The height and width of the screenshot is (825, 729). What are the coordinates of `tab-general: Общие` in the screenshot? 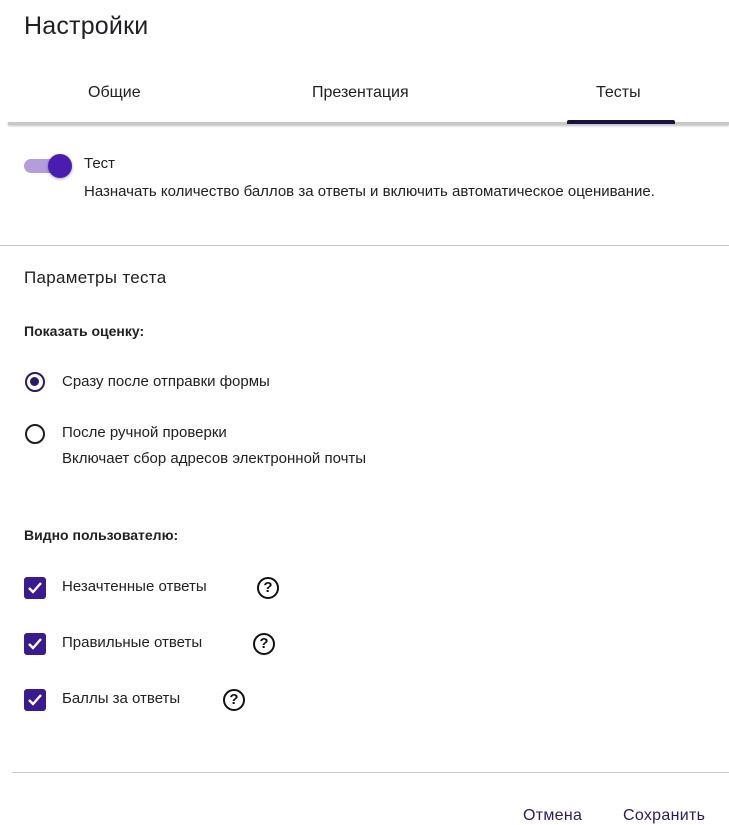 It's located at (114, 93).